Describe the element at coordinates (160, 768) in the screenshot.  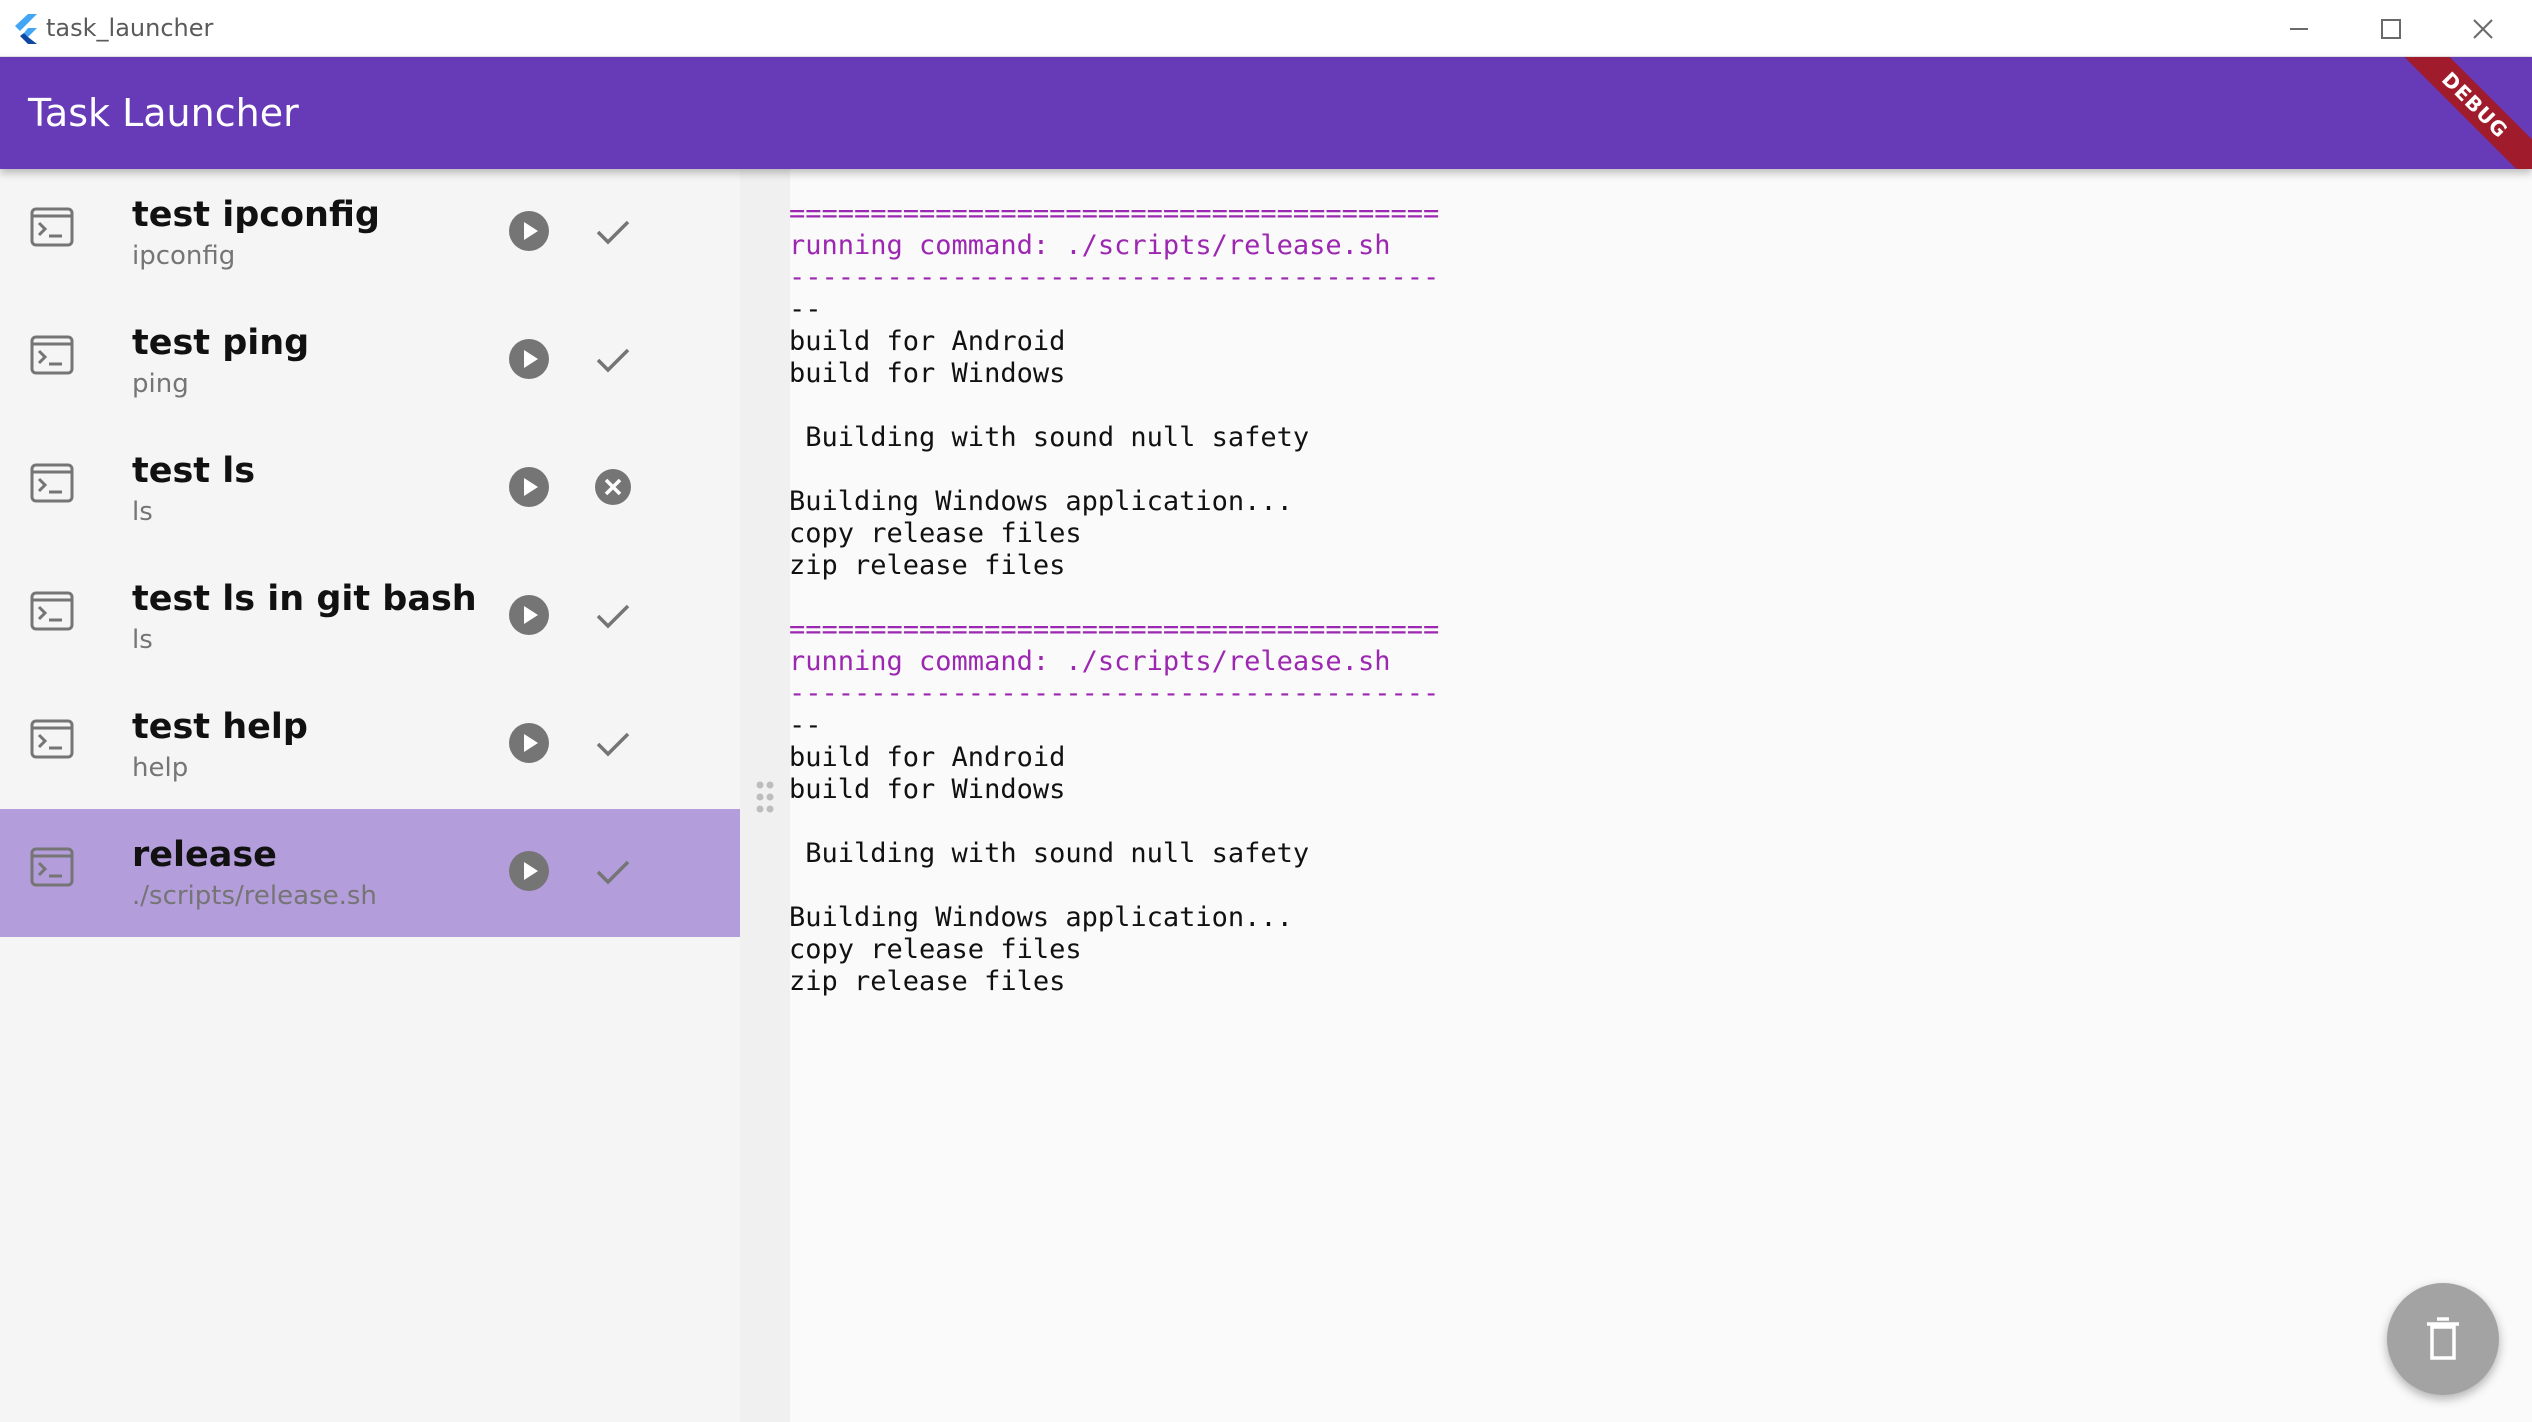
I see `task-command: help` at that location.